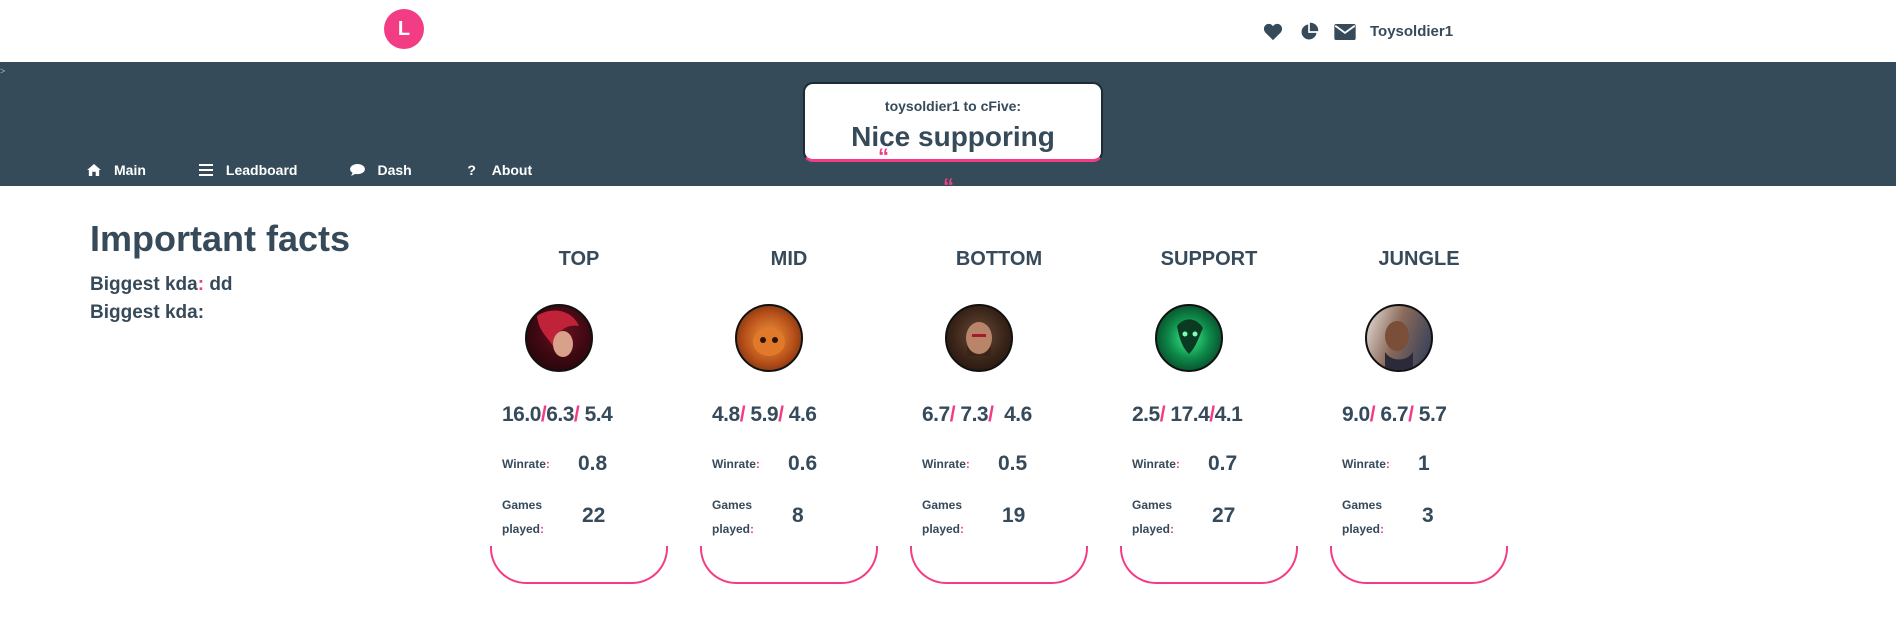 The image size is (1896, 624). I want to click on kda-deaths: 5.9, so click(764, 414).